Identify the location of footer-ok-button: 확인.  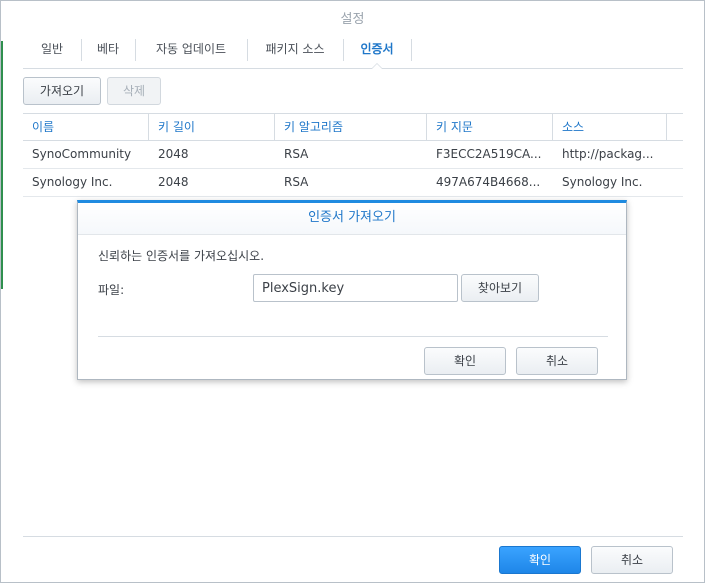
(540, 560).